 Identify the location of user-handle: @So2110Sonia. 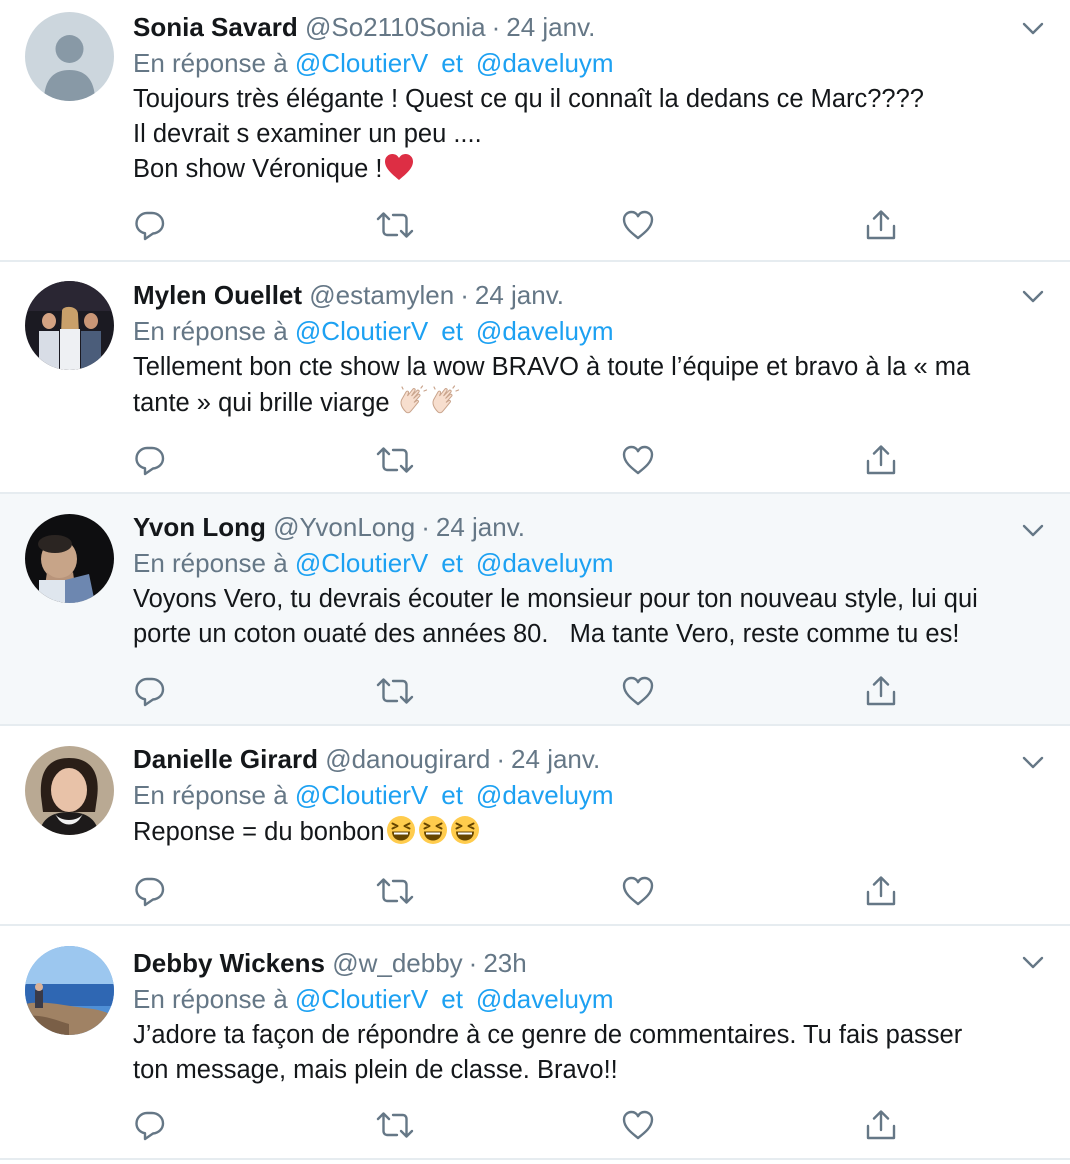
(395, 27).